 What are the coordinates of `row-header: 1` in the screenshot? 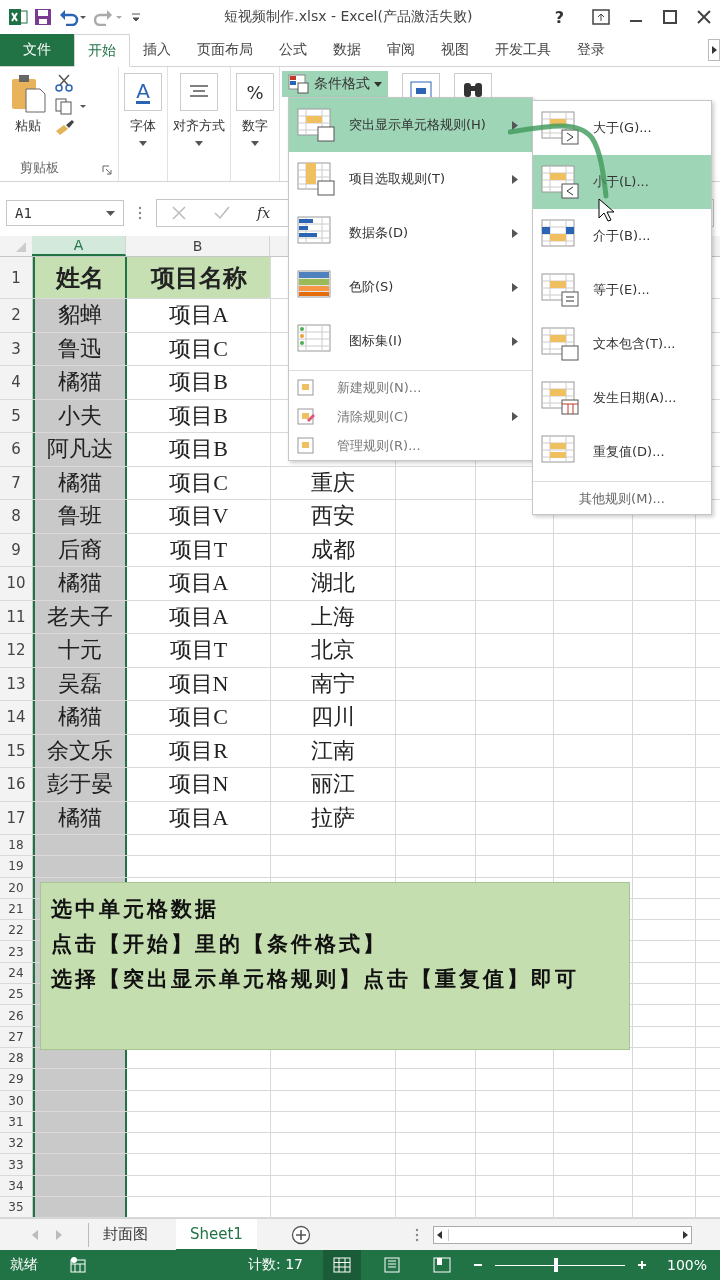 It's located at (16, 277).